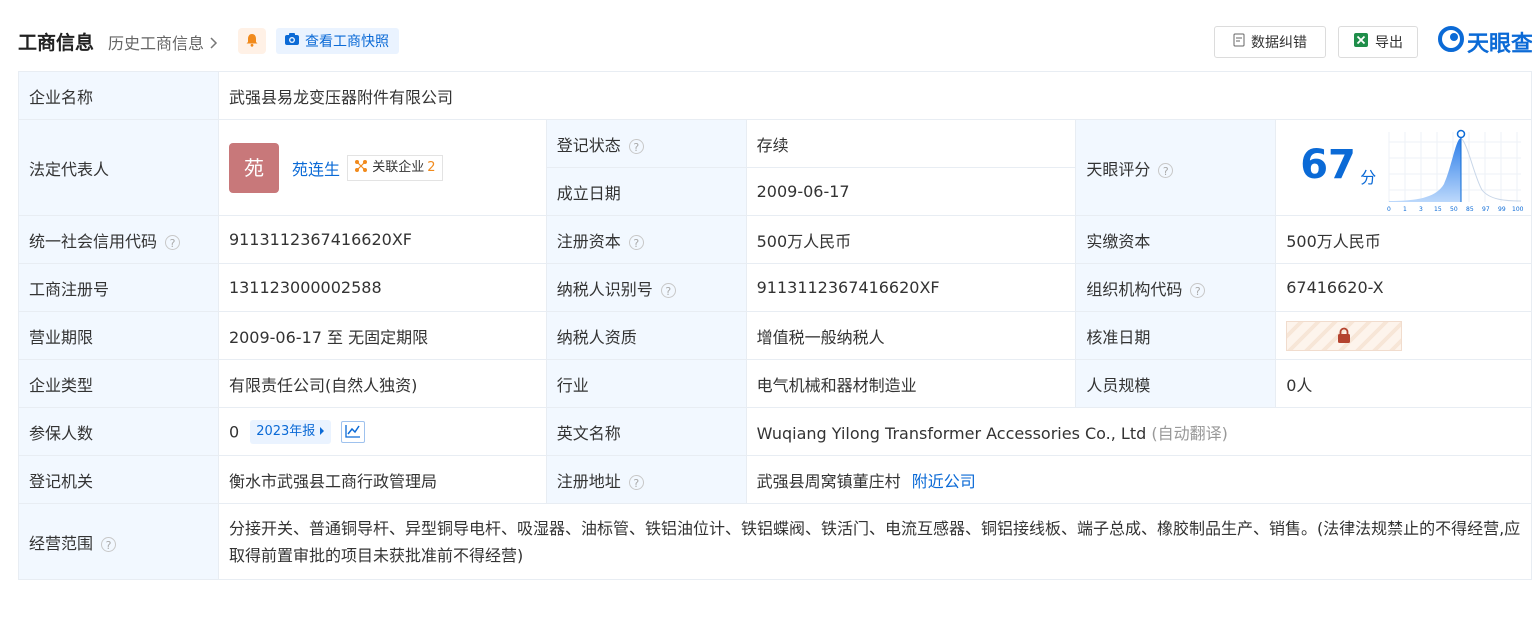  What do you see at coordinates (292, 41) in the screenshot?
I see `camera-icon` at bounding box center [292, 41].